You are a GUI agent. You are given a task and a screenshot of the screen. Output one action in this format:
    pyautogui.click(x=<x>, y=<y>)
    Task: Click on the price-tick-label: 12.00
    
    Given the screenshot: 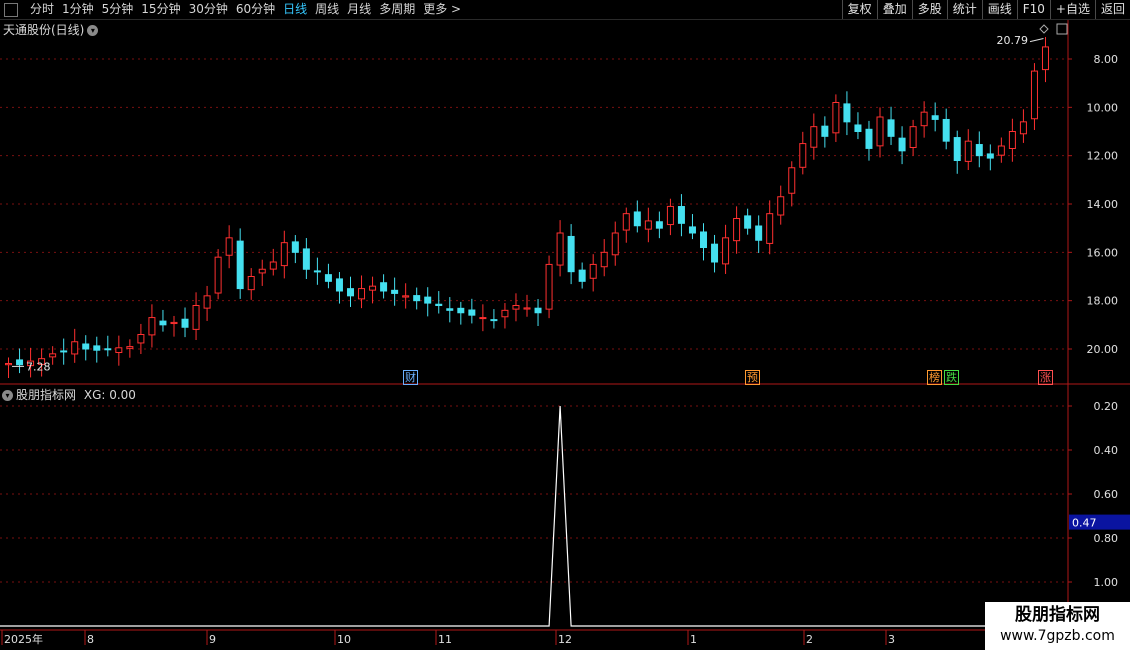 What is the action you would take?
    pyautogui.click(x=1103, y=156)
    